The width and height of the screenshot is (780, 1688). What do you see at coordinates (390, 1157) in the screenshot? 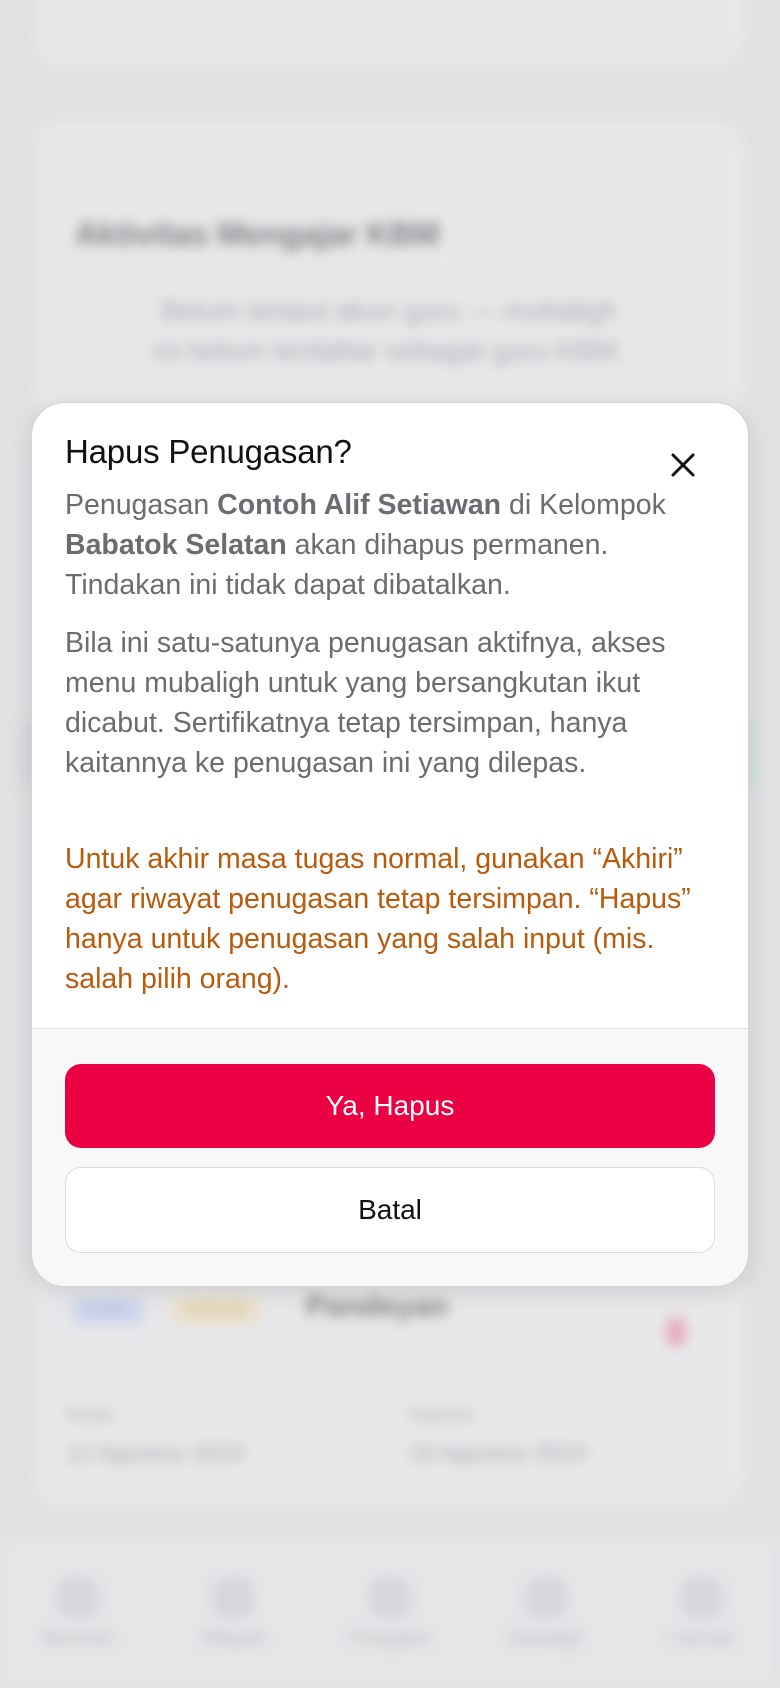
I see `dialog-footer: Ya, Hapus Batal` at bounding box center [390, 1157].